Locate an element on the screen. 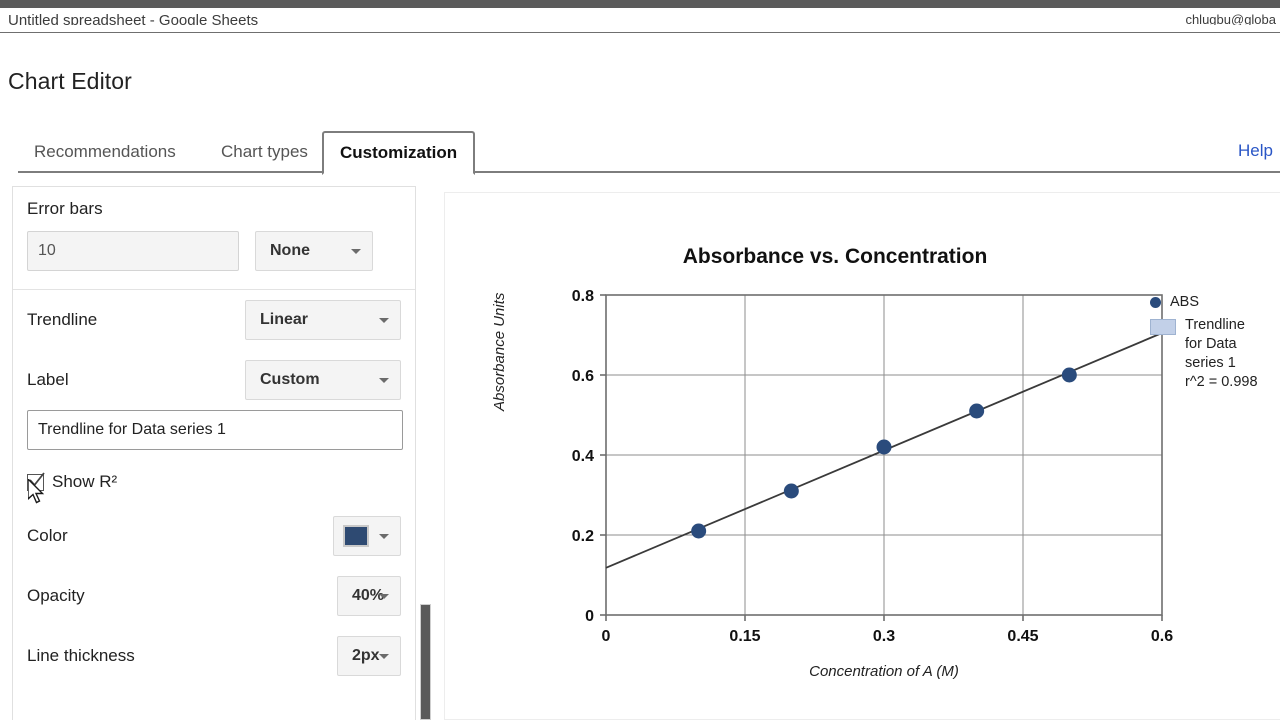 Image resolution: width=1280 pixels, height=720 pixels. label-type-value: Custom is located at coordinates (290, 379).